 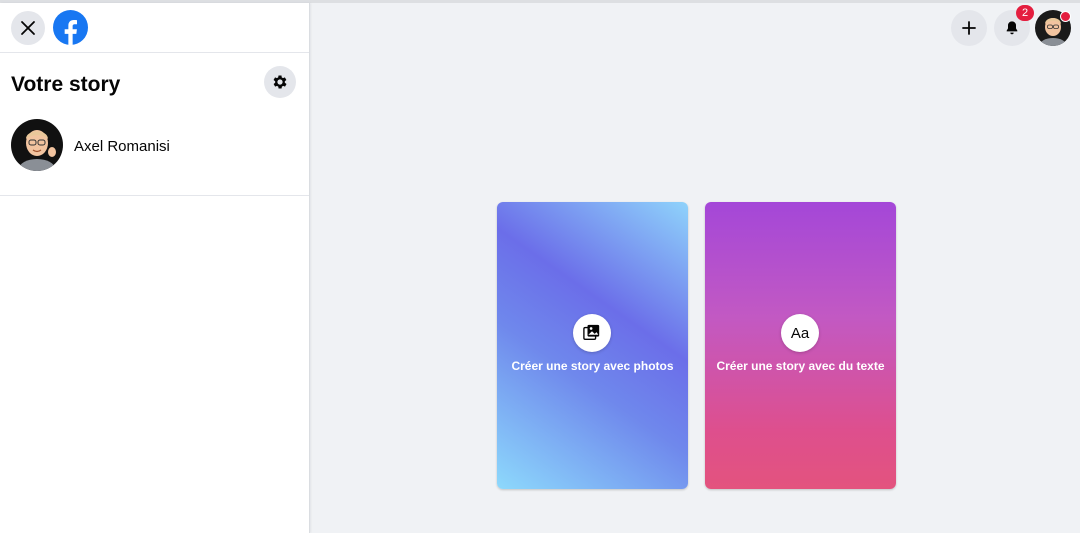 I want to click on create-photo-story-card: Créer une story avec photos, so click(x=592, y=345).